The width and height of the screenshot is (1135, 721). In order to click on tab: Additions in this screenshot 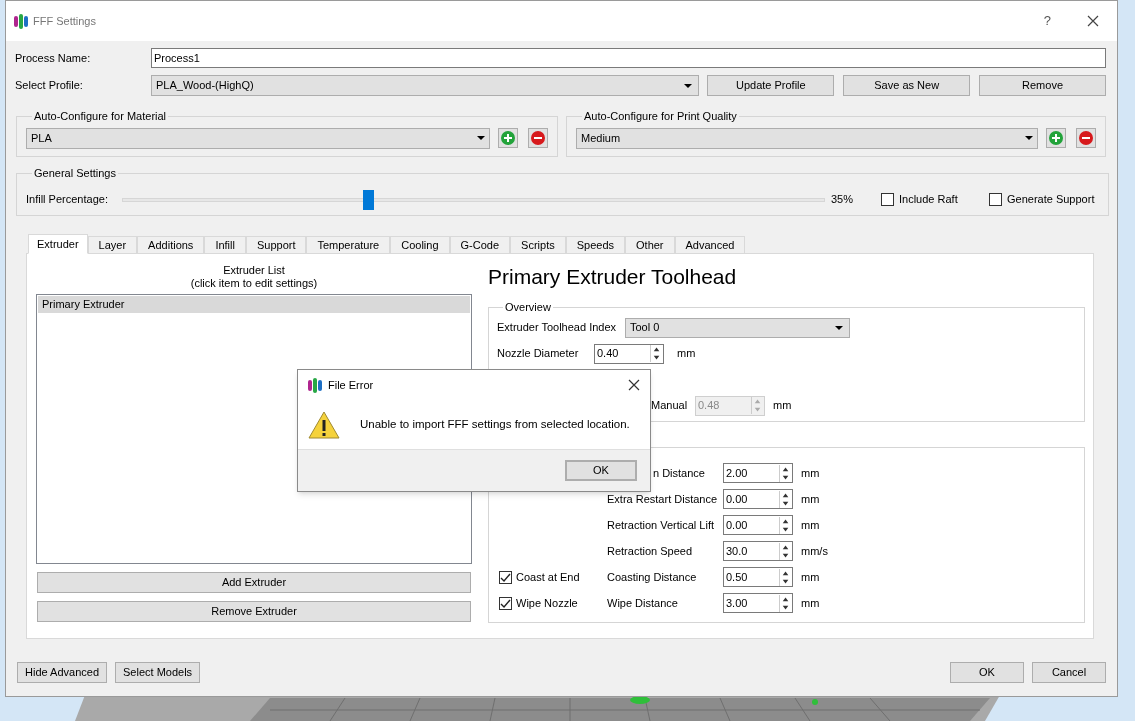, I will do `click(171, 245)`.